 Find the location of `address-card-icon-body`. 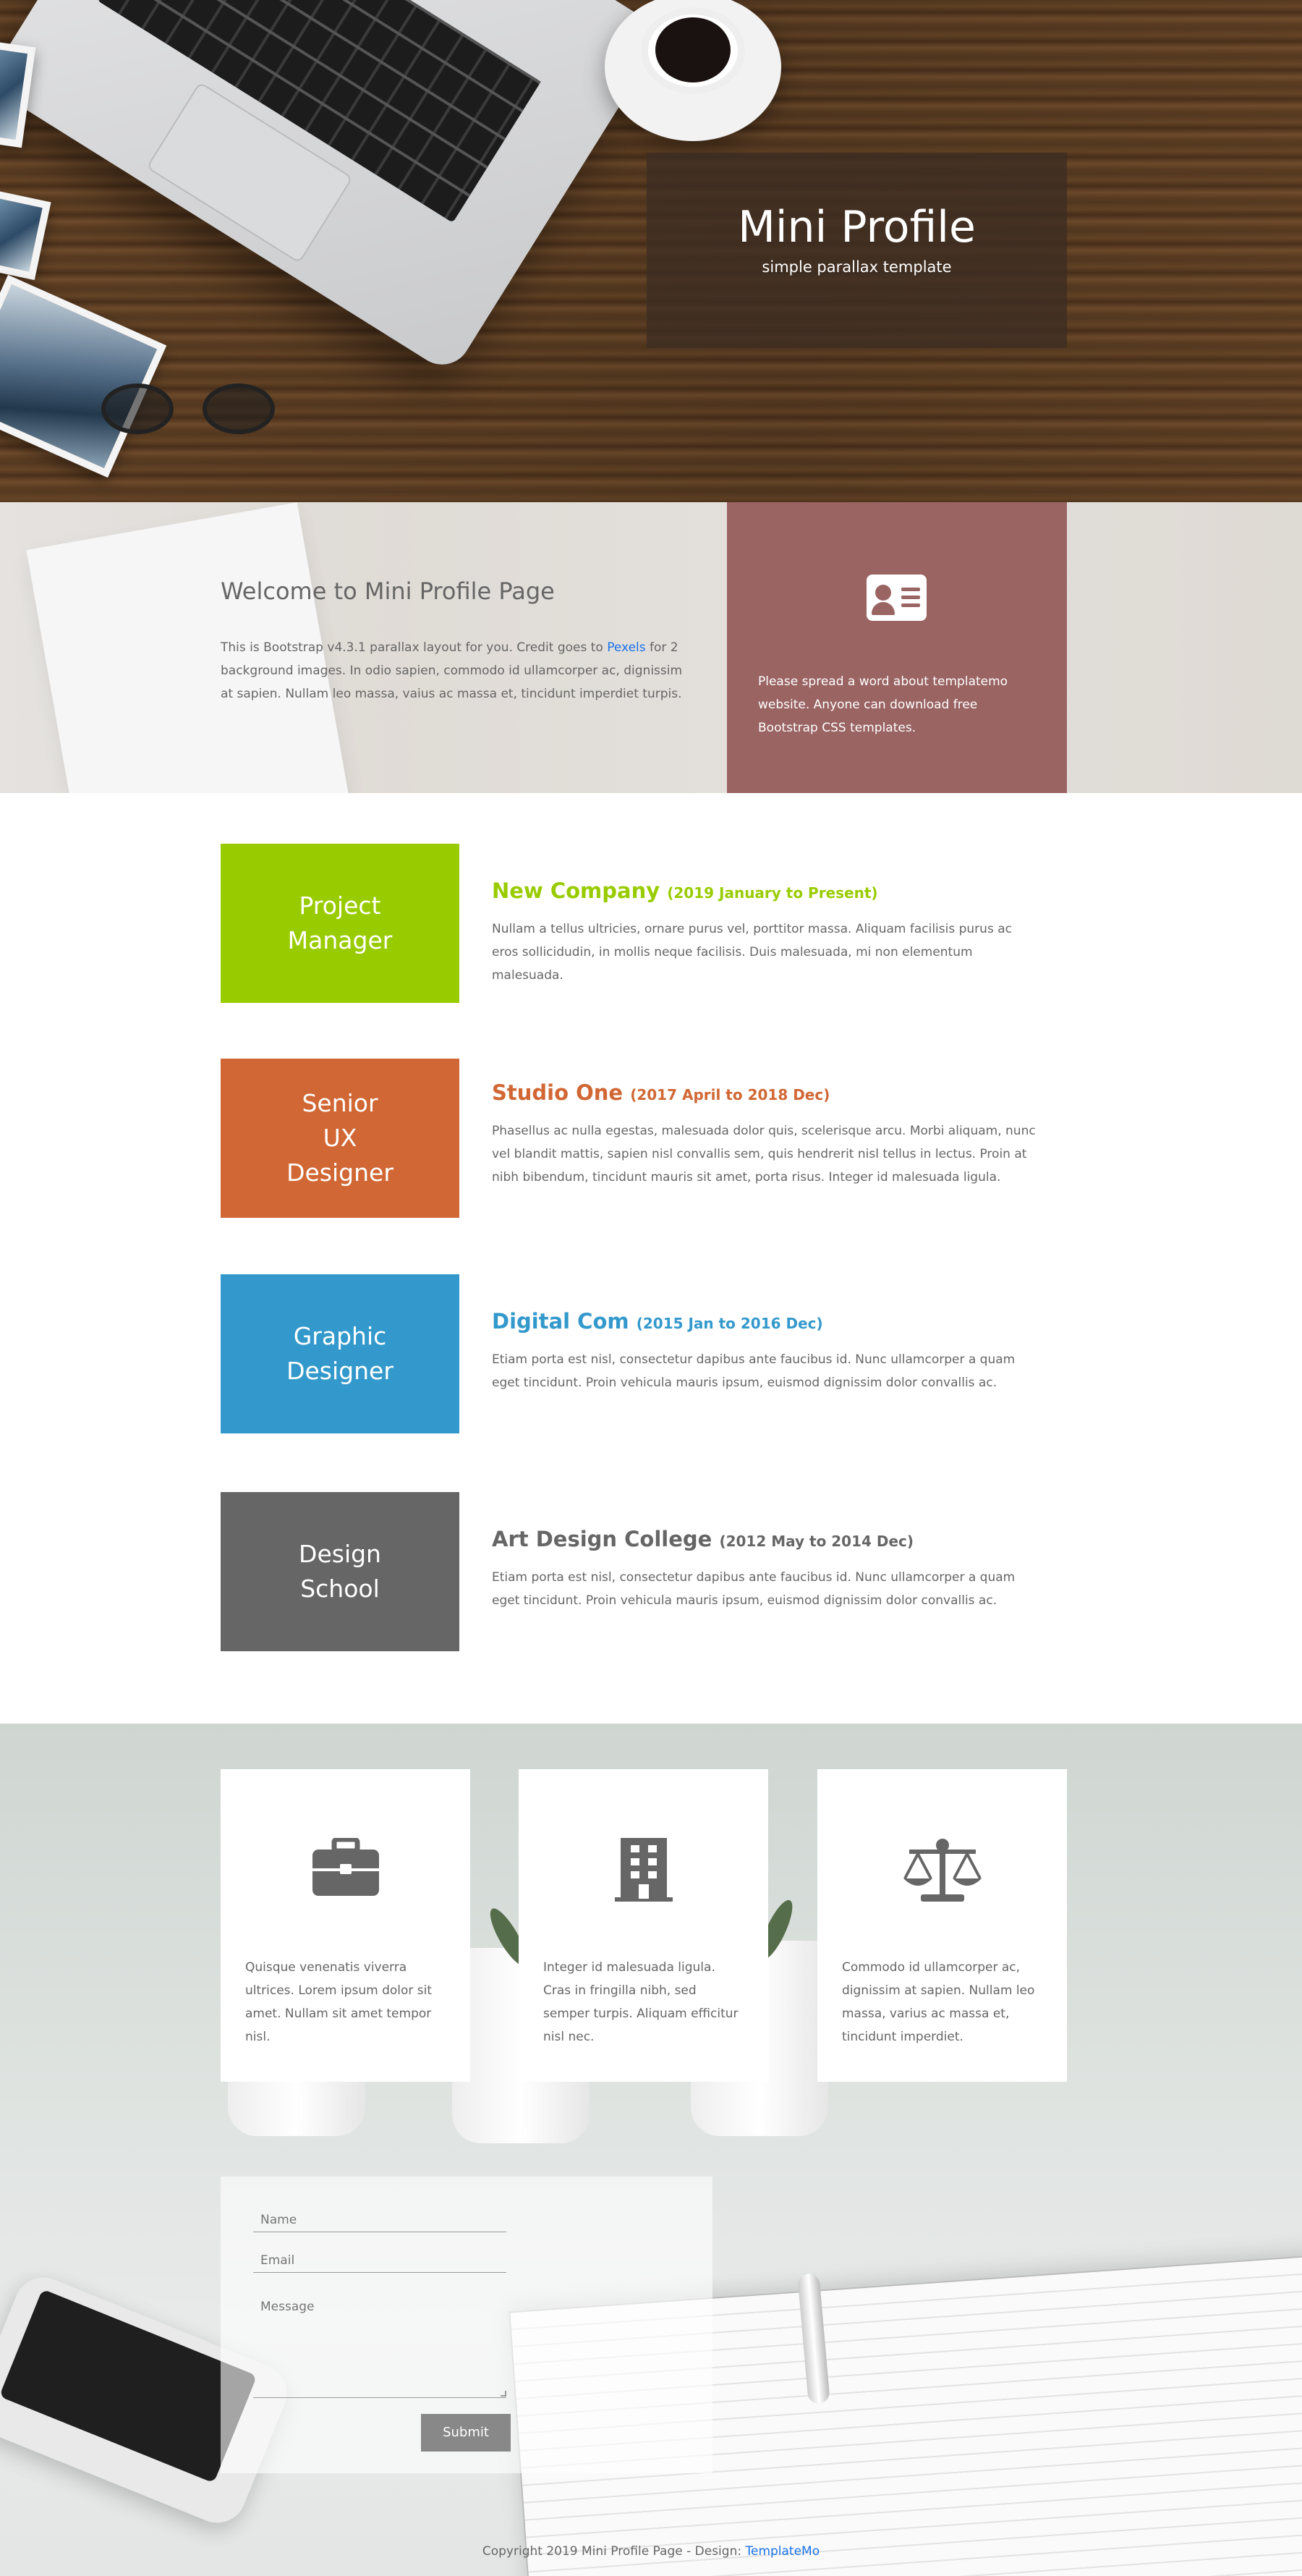

address-card-icon-body is located at coordinates (883, 608).